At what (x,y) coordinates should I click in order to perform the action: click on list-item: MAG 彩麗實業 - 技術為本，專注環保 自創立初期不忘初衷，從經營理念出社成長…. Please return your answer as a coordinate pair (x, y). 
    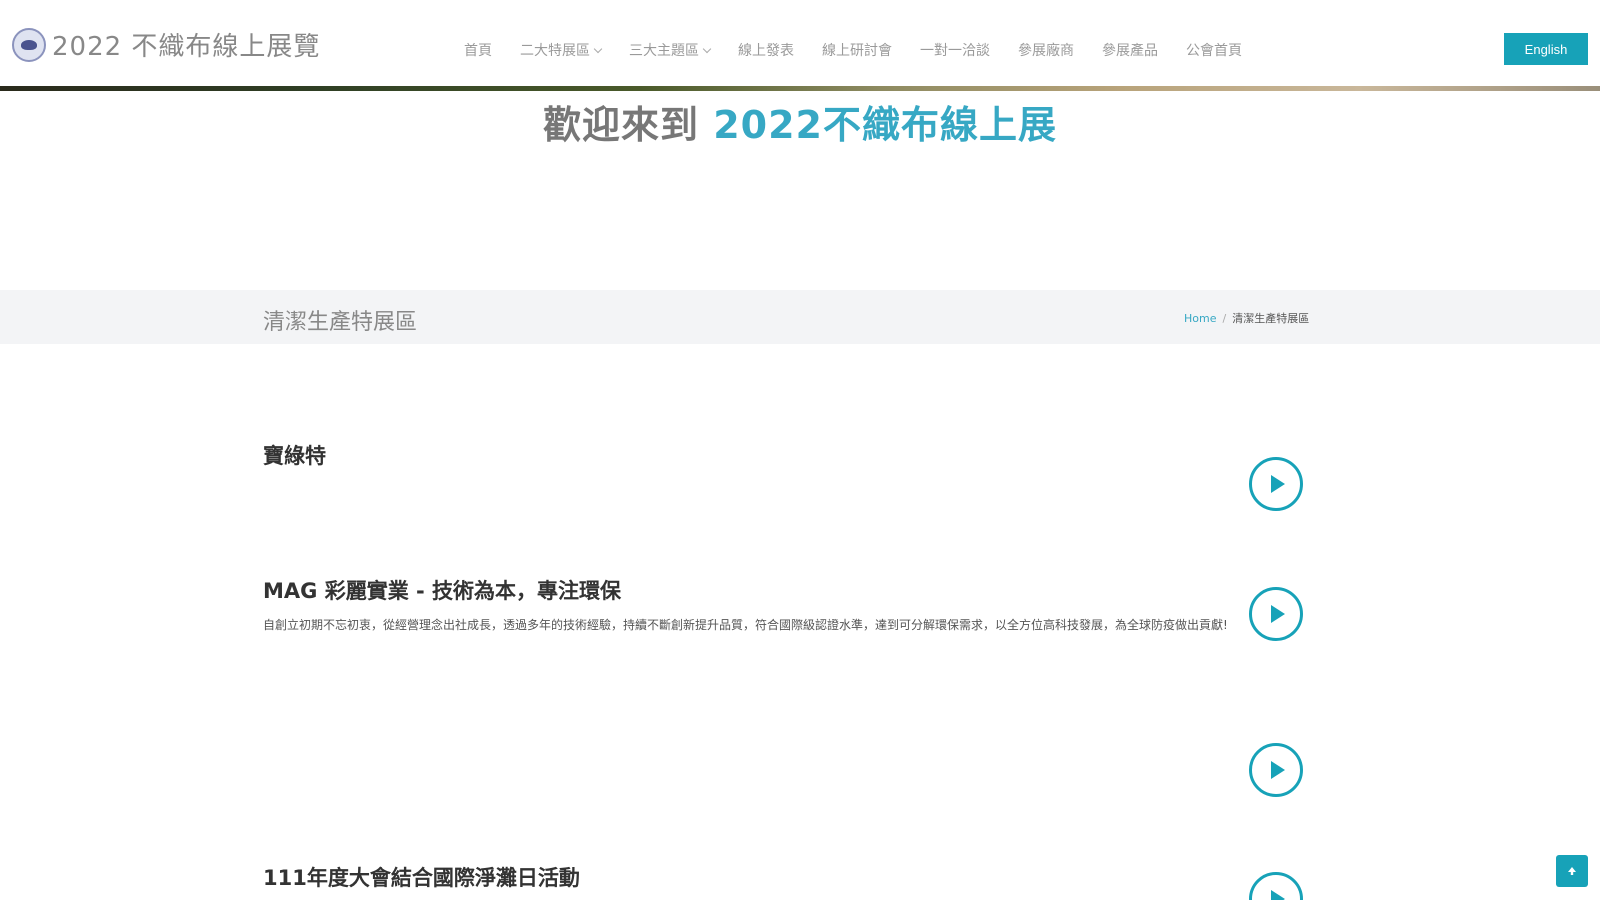
    Looking at the image, I should click on (783, 606).